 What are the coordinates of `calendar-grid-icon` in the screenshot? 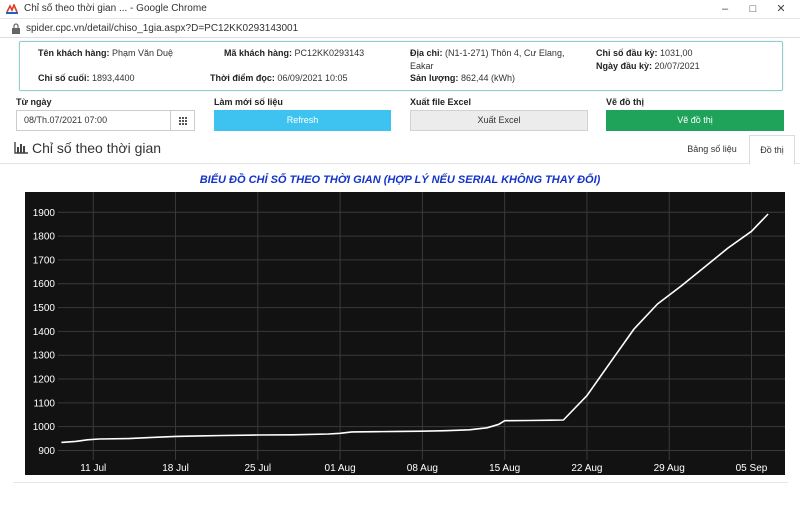 It's located at (183, 121).